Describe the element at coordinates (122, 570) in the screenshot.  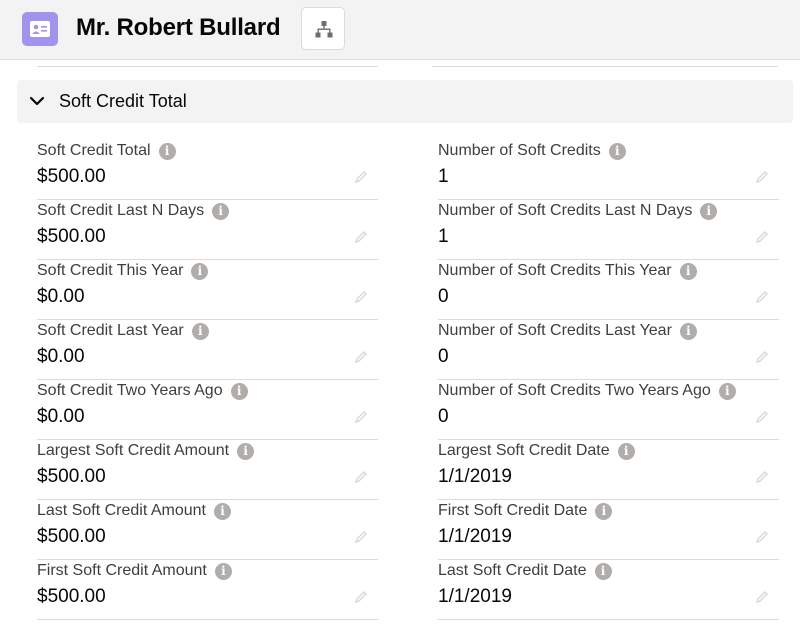
I see `field-label: First Soft Credit Amount` at that location.